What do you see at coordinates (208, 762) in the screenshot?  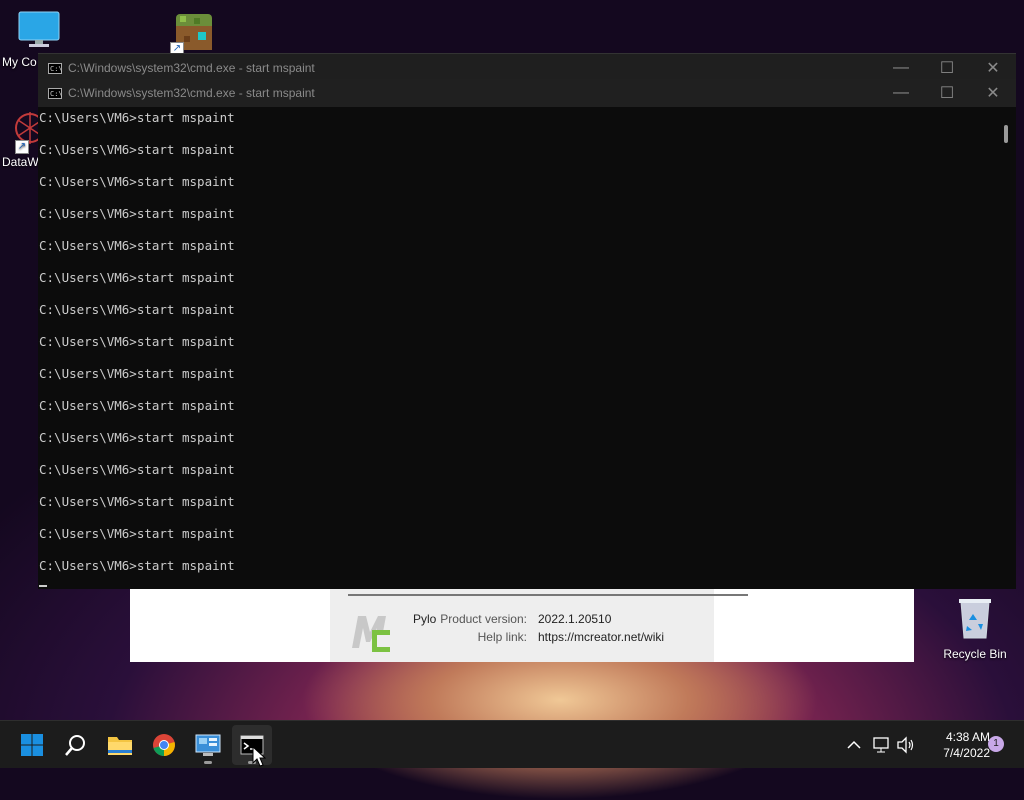 I see `running-indicator` at bounding box center [208, 762].